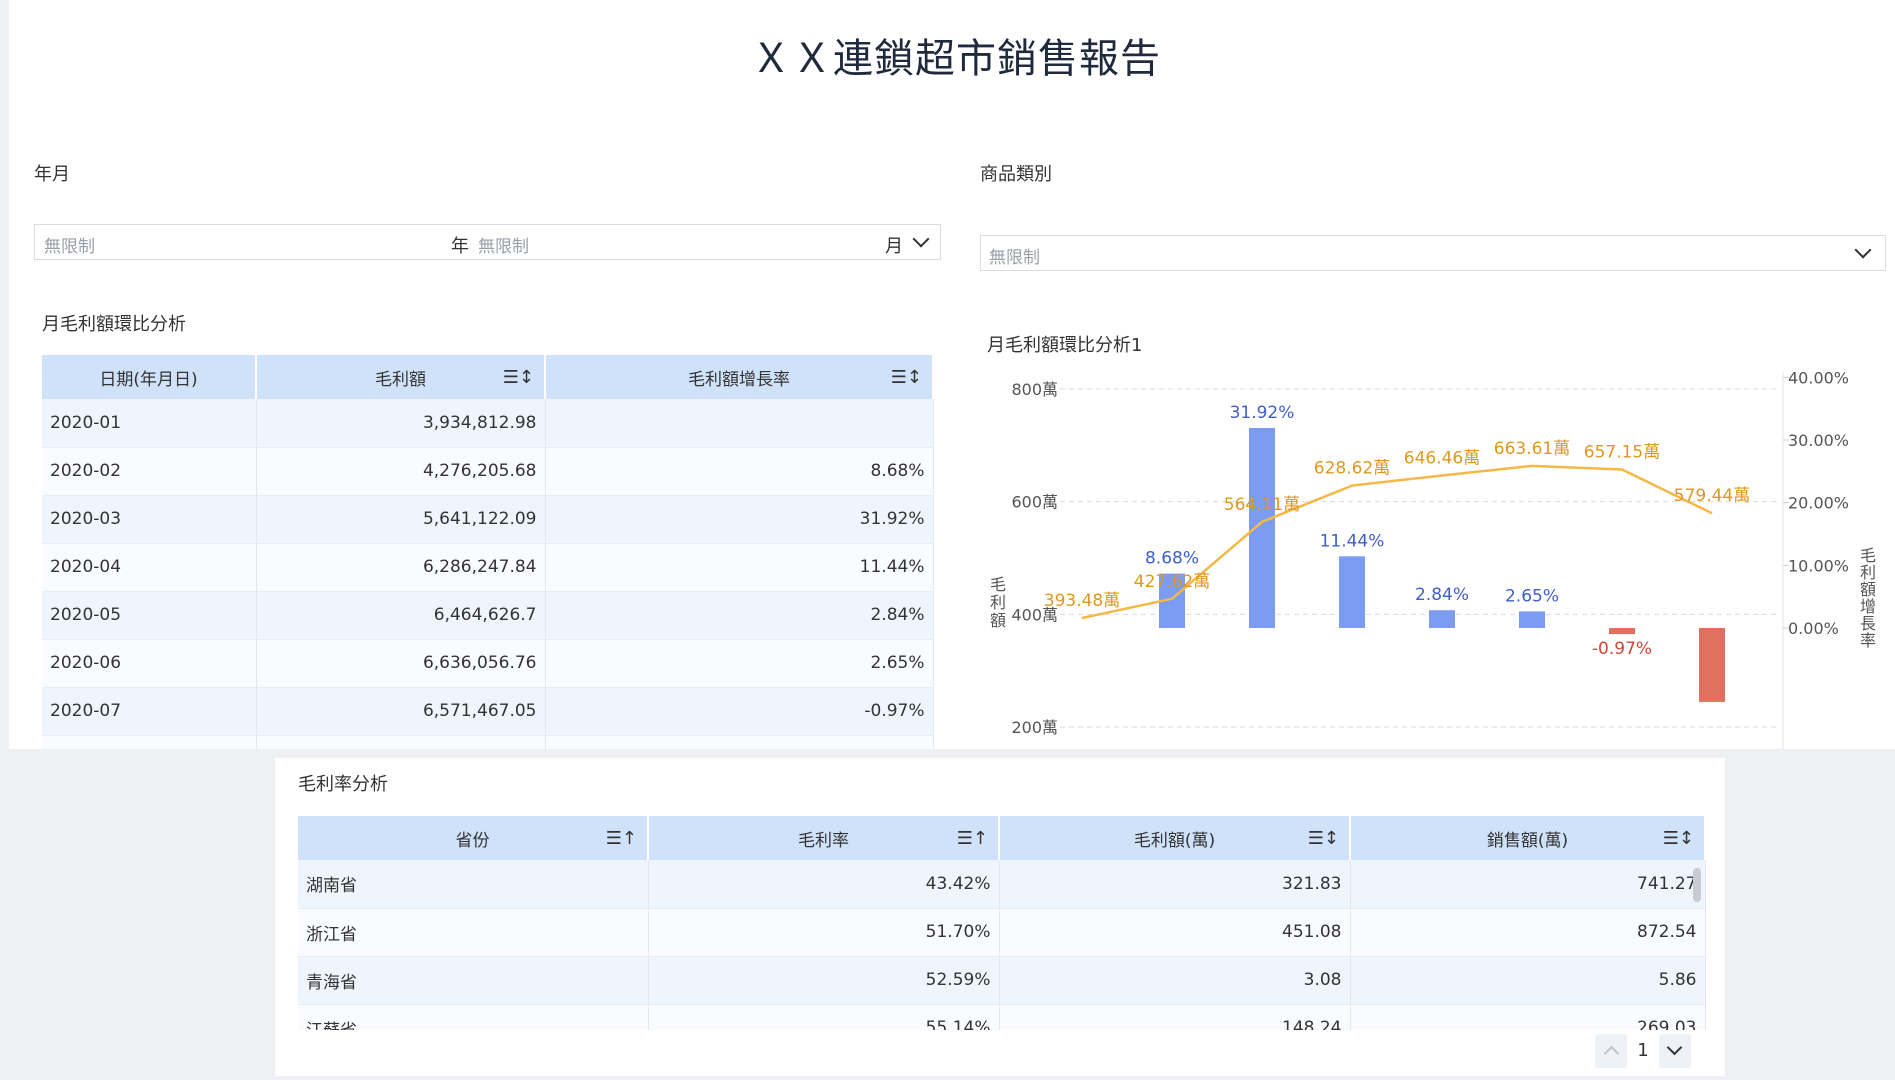 The height and width of the screenshot is (1080, 1895). I want to click on table-scrollbar, so click(1697, 885).